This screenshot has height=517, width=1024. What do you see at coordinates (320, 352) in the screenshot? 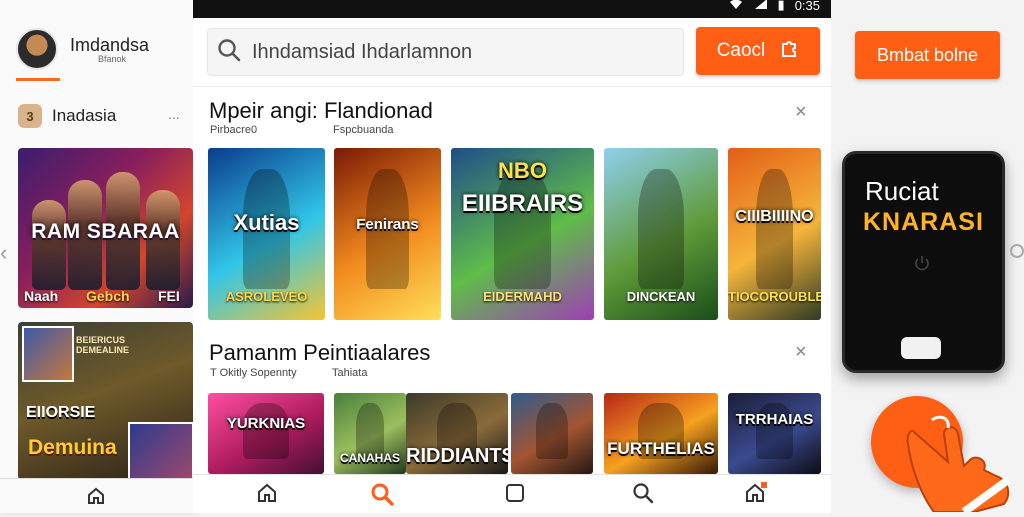
I see `section-title: Pamanm Peintiaalares` at bounding box center [320, 352].